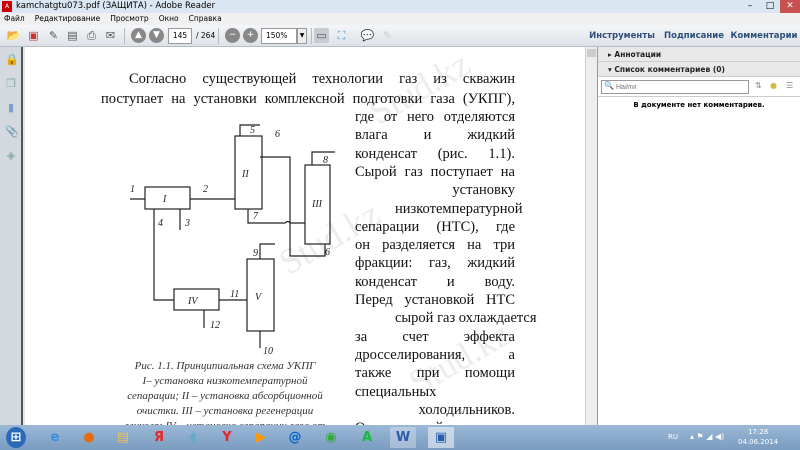  I want to click on text-line: установку, so click(483, 190).